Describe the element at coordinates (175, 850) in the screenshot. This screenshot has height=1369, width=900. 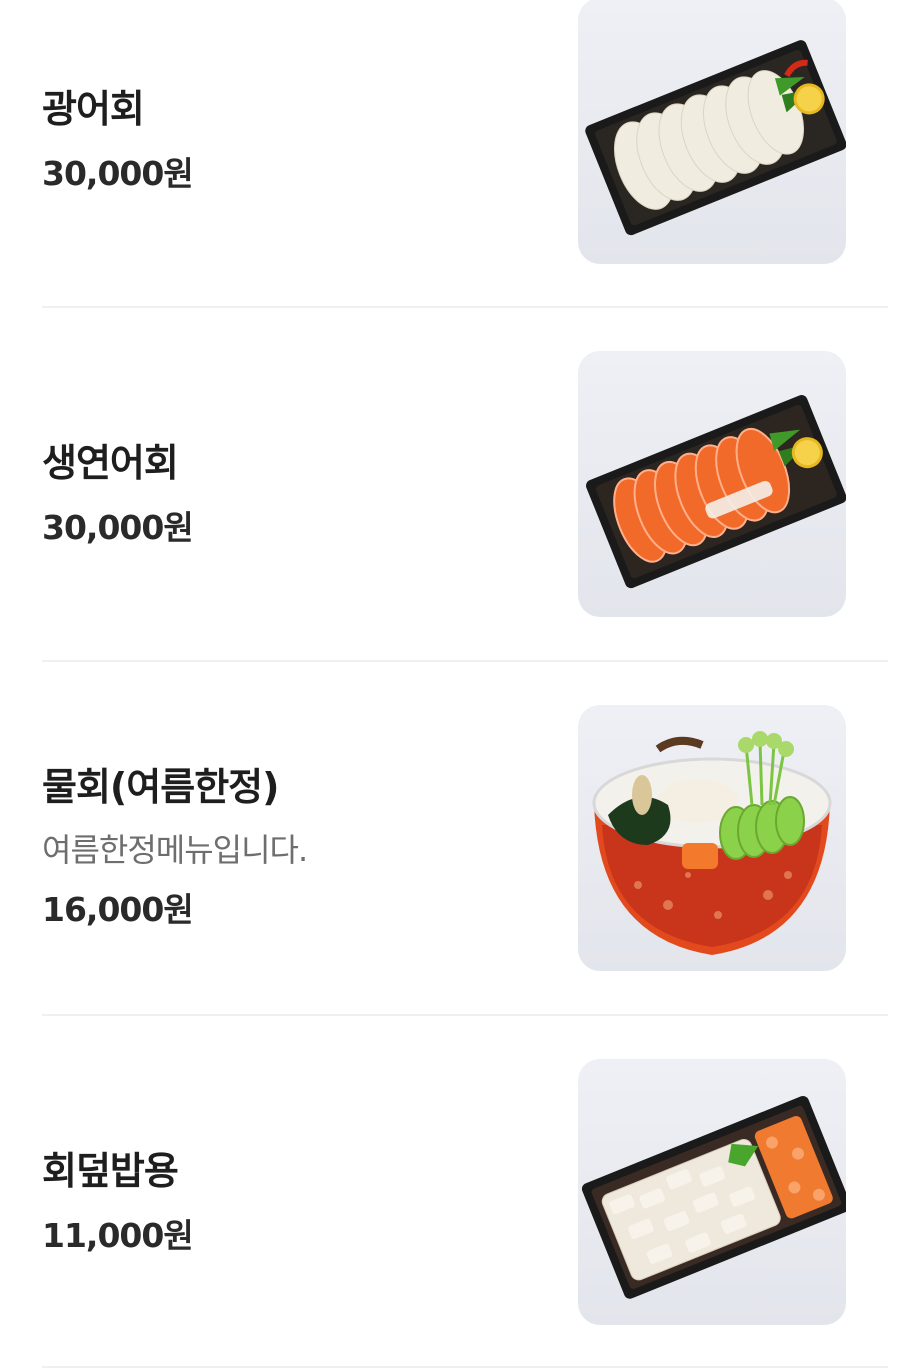
I see `menu-item-description: 여름한정메뉴입니다.` at that location.